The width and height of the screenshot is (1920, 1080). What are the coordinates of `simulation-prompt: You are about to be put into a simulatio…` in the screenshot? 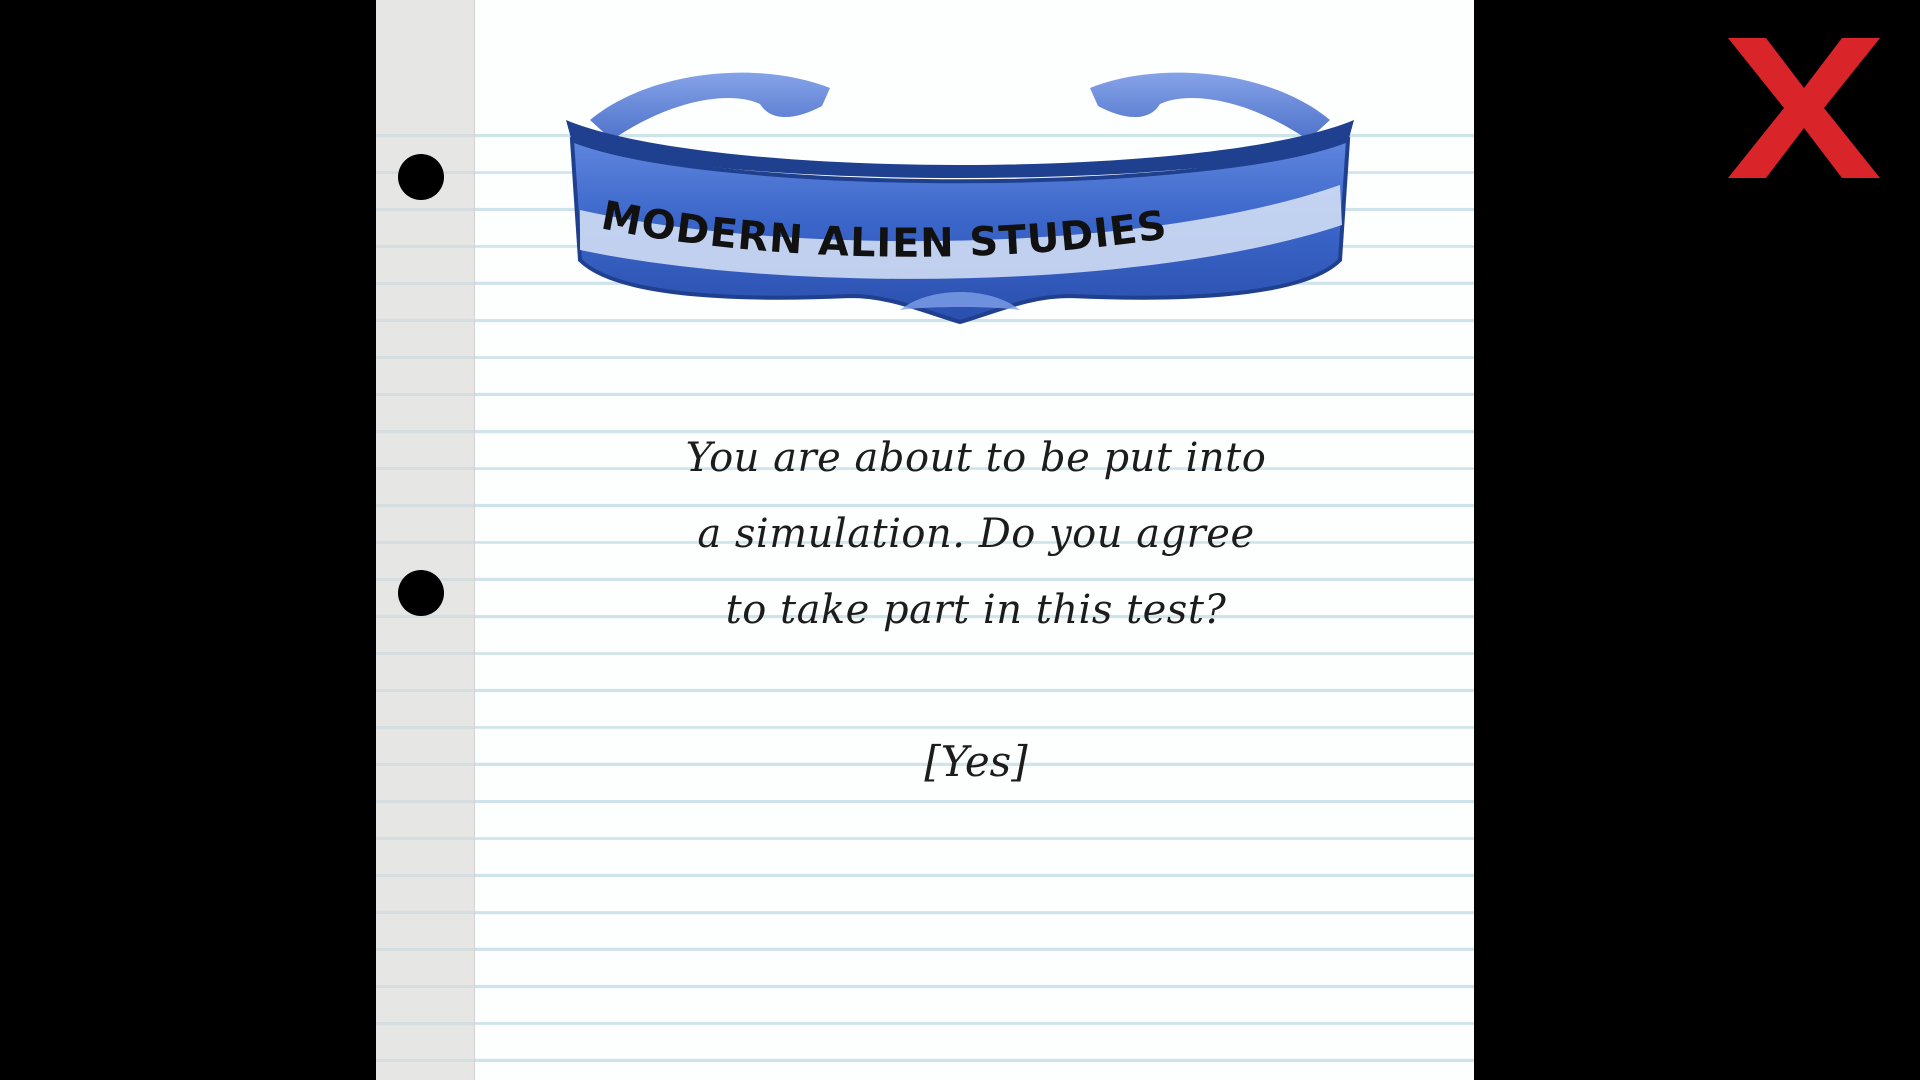 It's located at (976, 534).